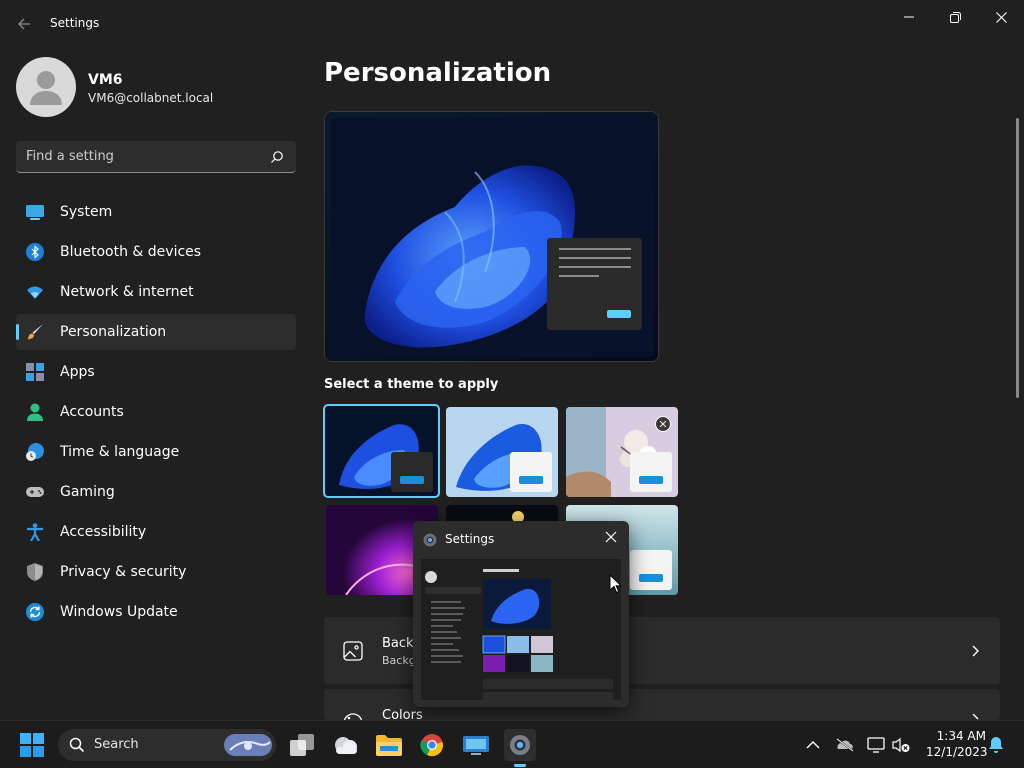 The width and height of the screenshot is (1024, 768). Describe the element at coordinates (35, 412) in the screenshot. I see `account-icon` at that location.